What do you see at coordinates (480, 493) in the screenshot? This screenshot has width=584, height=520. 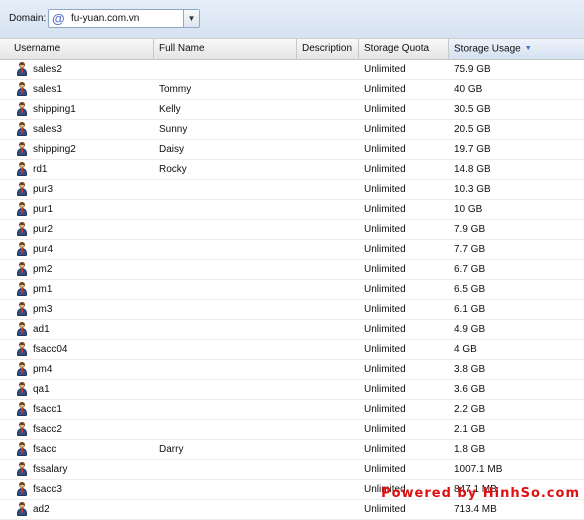 I see `watermark: Powered by HinhSo.com` at bounding box center [480, 493].